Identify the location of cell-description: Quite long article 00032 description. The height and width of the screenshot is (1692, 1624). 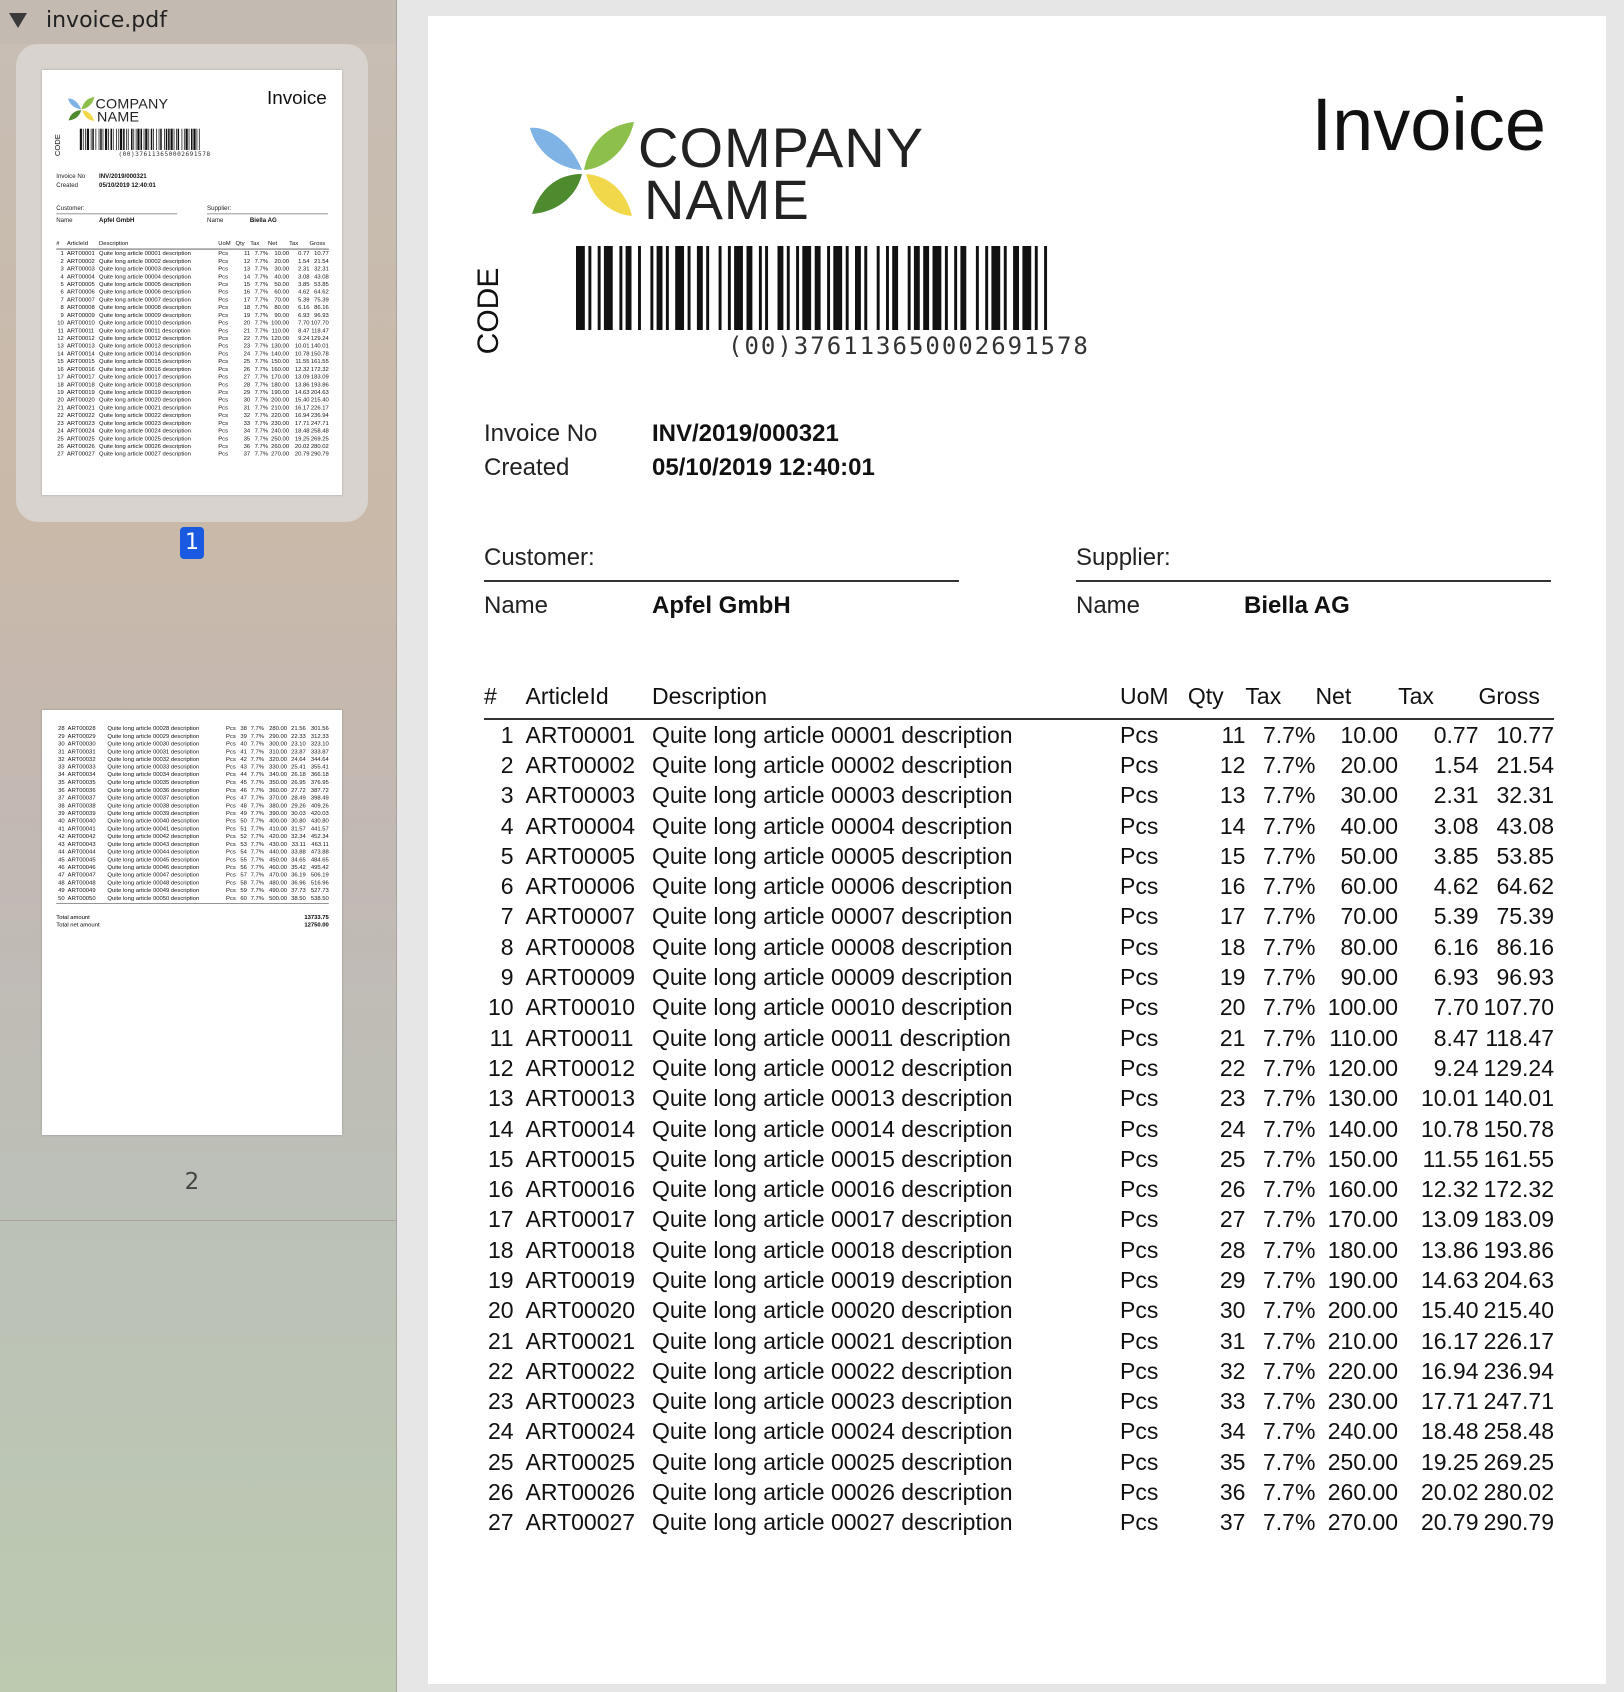
(153, 759).